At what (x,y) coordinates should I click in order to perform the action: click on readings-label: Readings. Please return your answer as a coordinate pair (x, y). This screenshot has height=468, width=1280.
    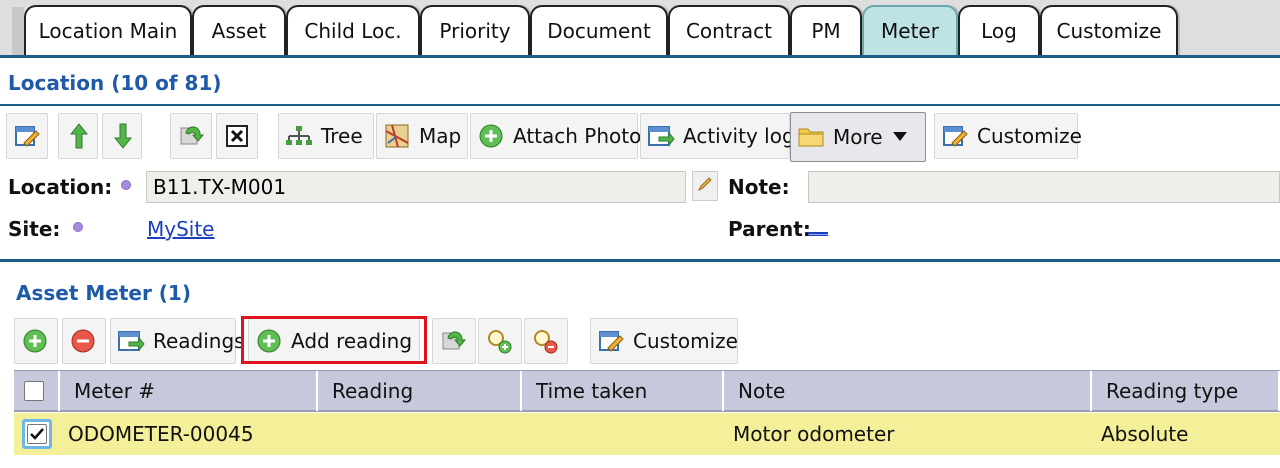
    Looking at the image, I should click on (199, 341).